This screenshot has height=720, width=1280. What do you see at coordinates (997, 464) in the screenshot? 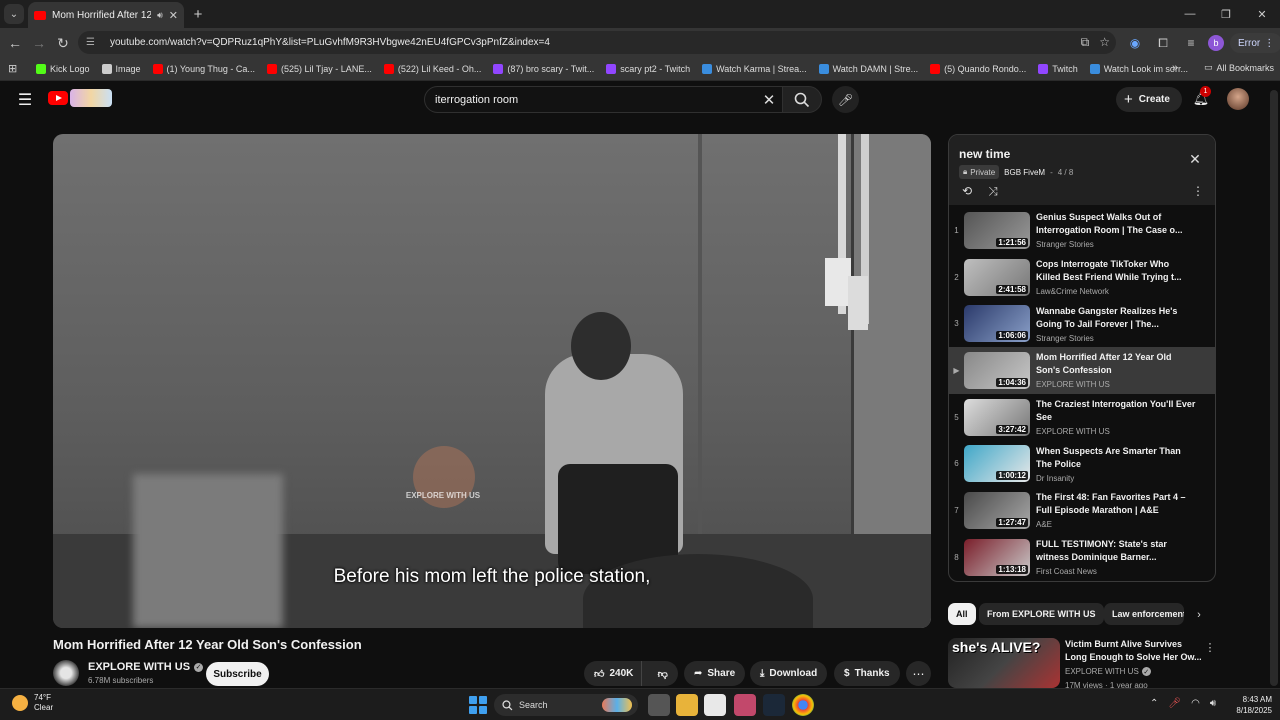
I see `playlist-item-thumbnail: 1:00:12` at bounding box center [997, 464].